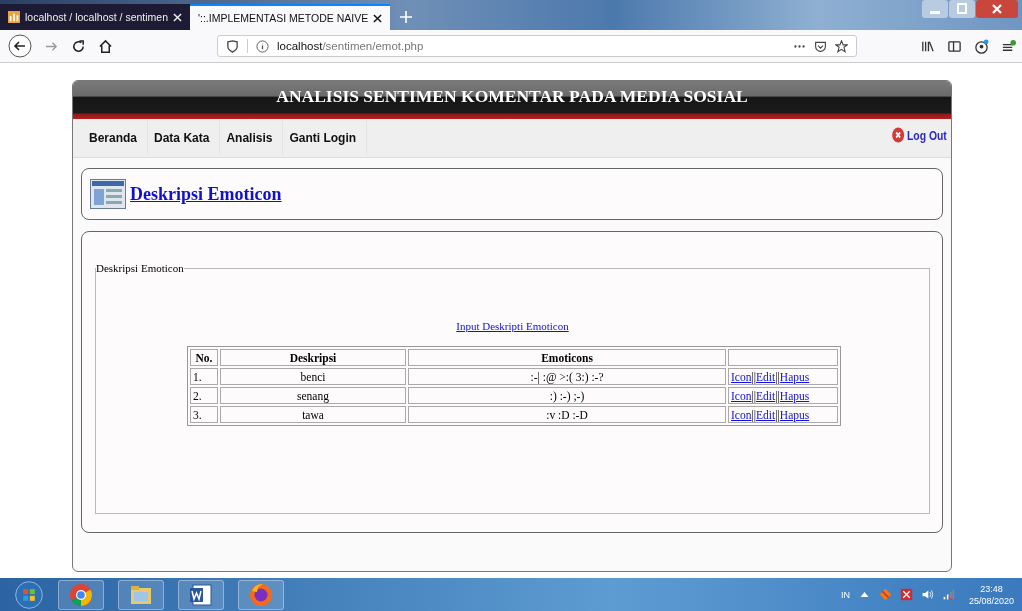  What do you see at coordinates (820, 46) in the screenshot?
I see `pocket-icon` at bounding box center [820, 46].